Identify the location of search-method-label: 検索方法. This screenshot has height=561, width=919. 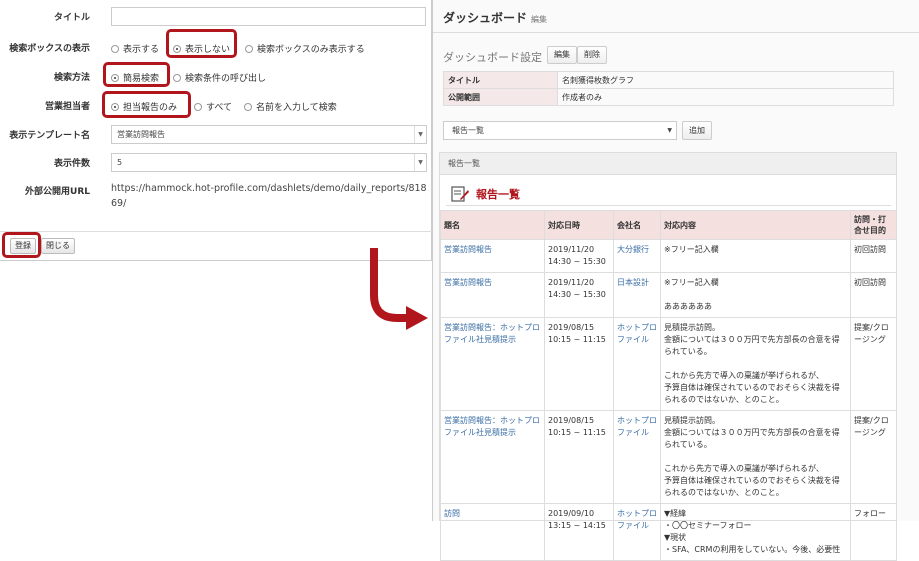
(71, 78).